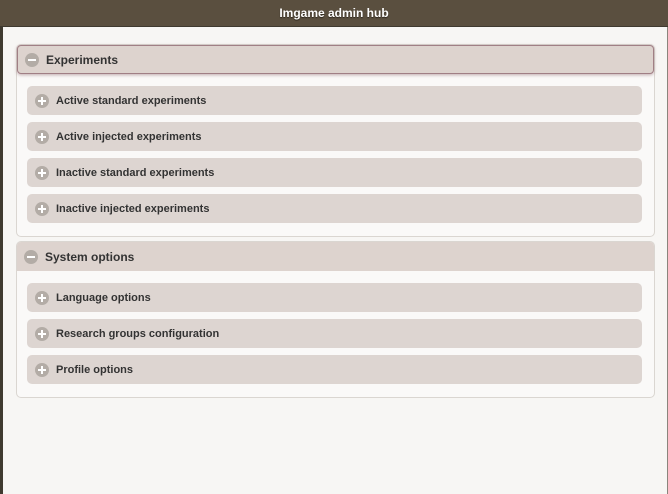  What do you see at coordinates (135, 172) in the screenshot?
I see `item-label: Inactive standard experiments` at bounding box center [135, 172].